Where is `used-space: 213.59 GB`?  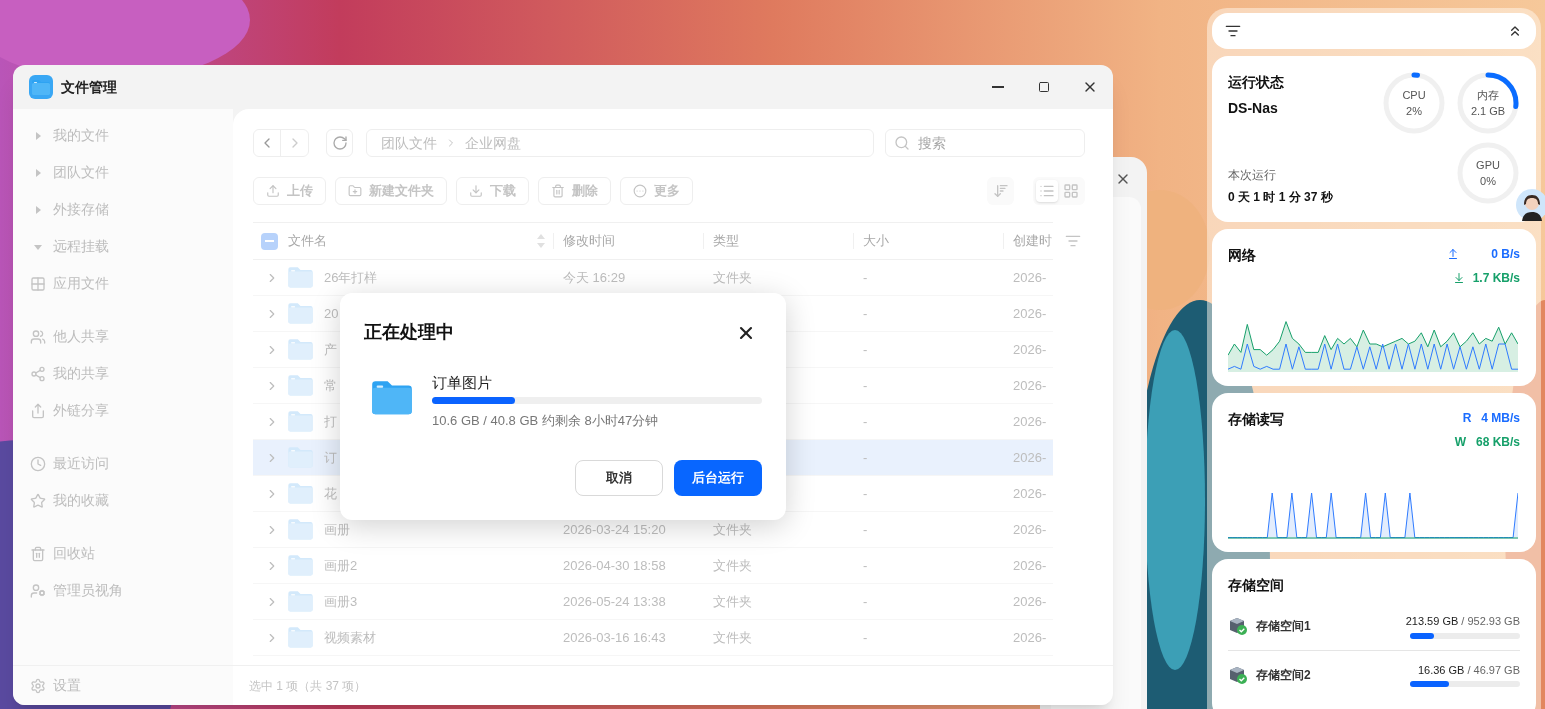 used-space: 213.59 GB is located at coordinates (1432, 622).